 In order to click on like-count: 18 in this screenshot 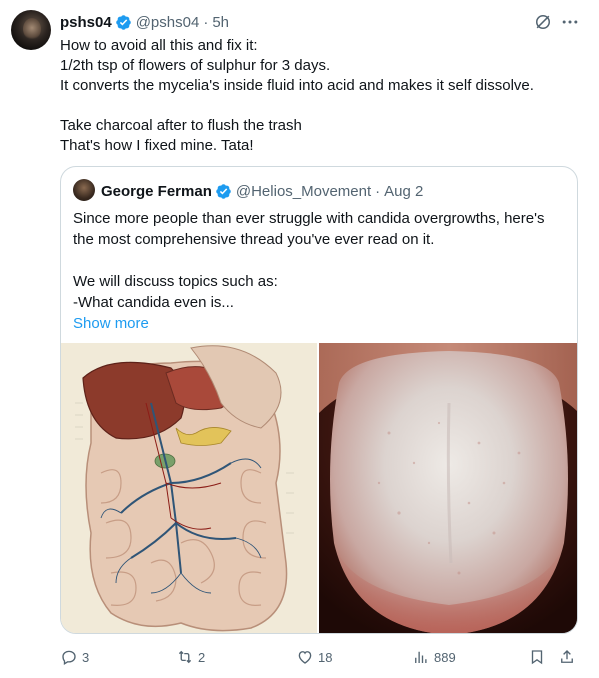, I will do `click(325, 657)`.